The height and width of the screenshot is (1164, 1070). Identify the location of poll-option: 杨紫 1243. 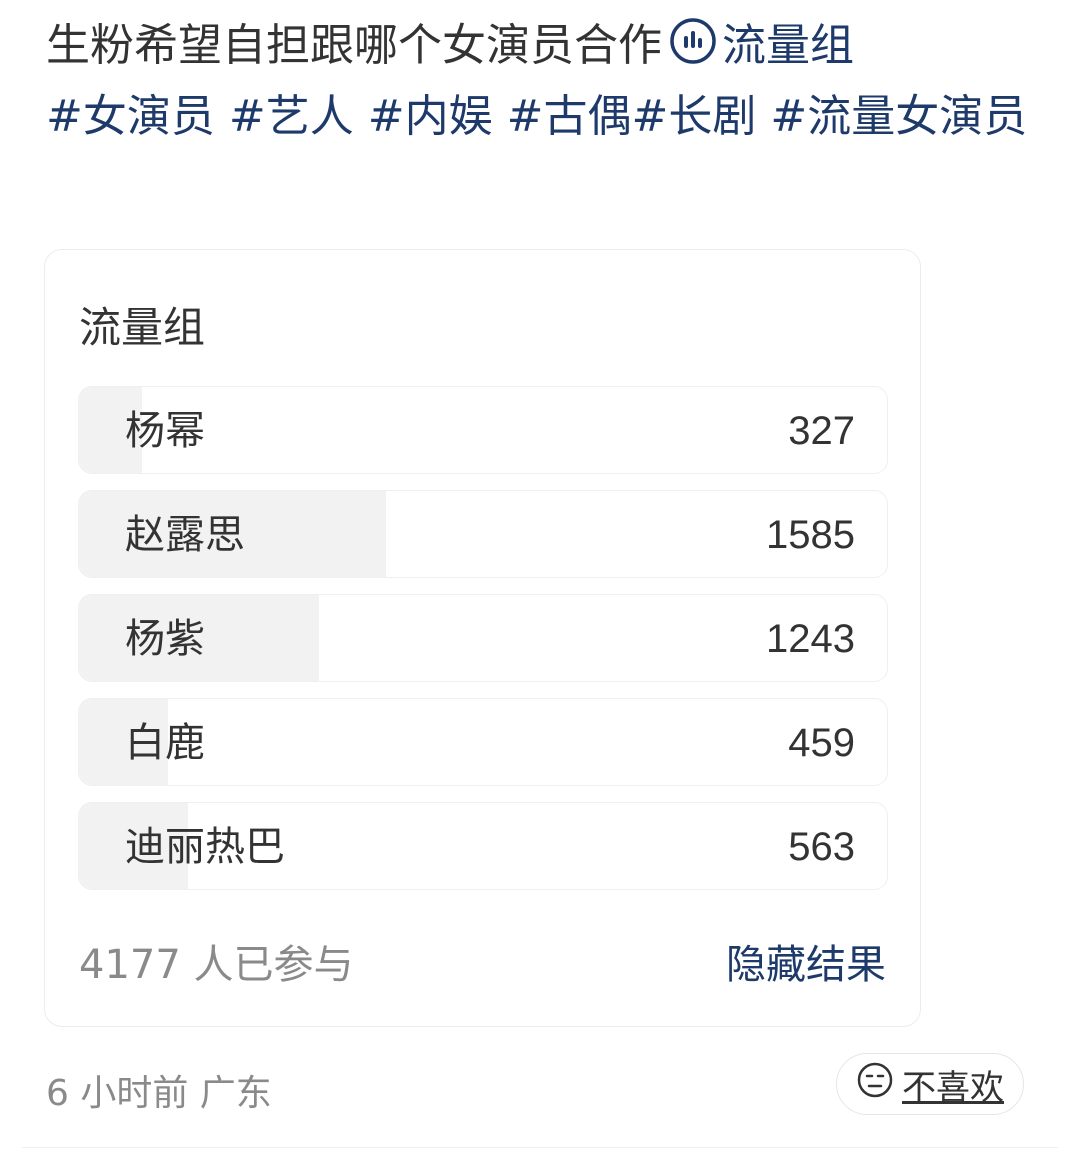
(483, 638).